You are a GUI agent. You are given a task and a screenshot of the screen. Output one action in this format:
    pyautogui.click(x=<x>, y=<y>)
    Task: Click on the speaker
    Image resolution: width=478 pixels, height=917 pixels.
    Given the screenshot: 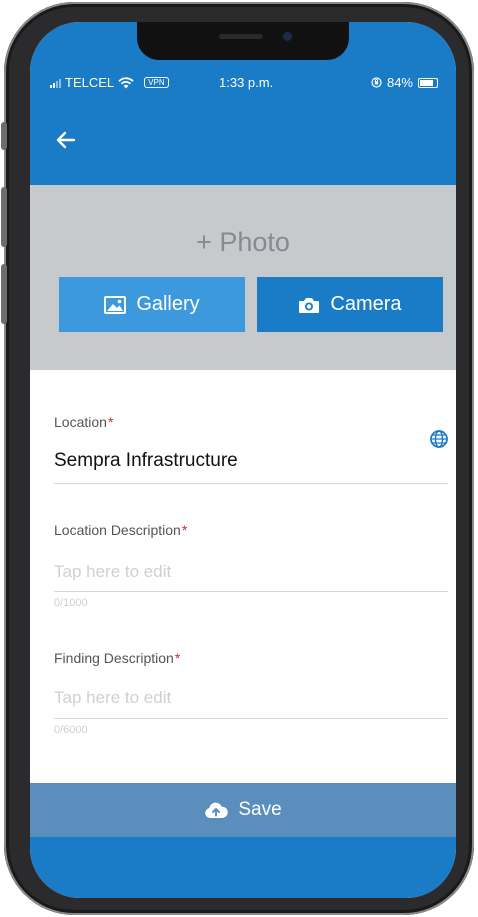 What is the action you would take?
    pyautogui.click(x=241, y=36)
    